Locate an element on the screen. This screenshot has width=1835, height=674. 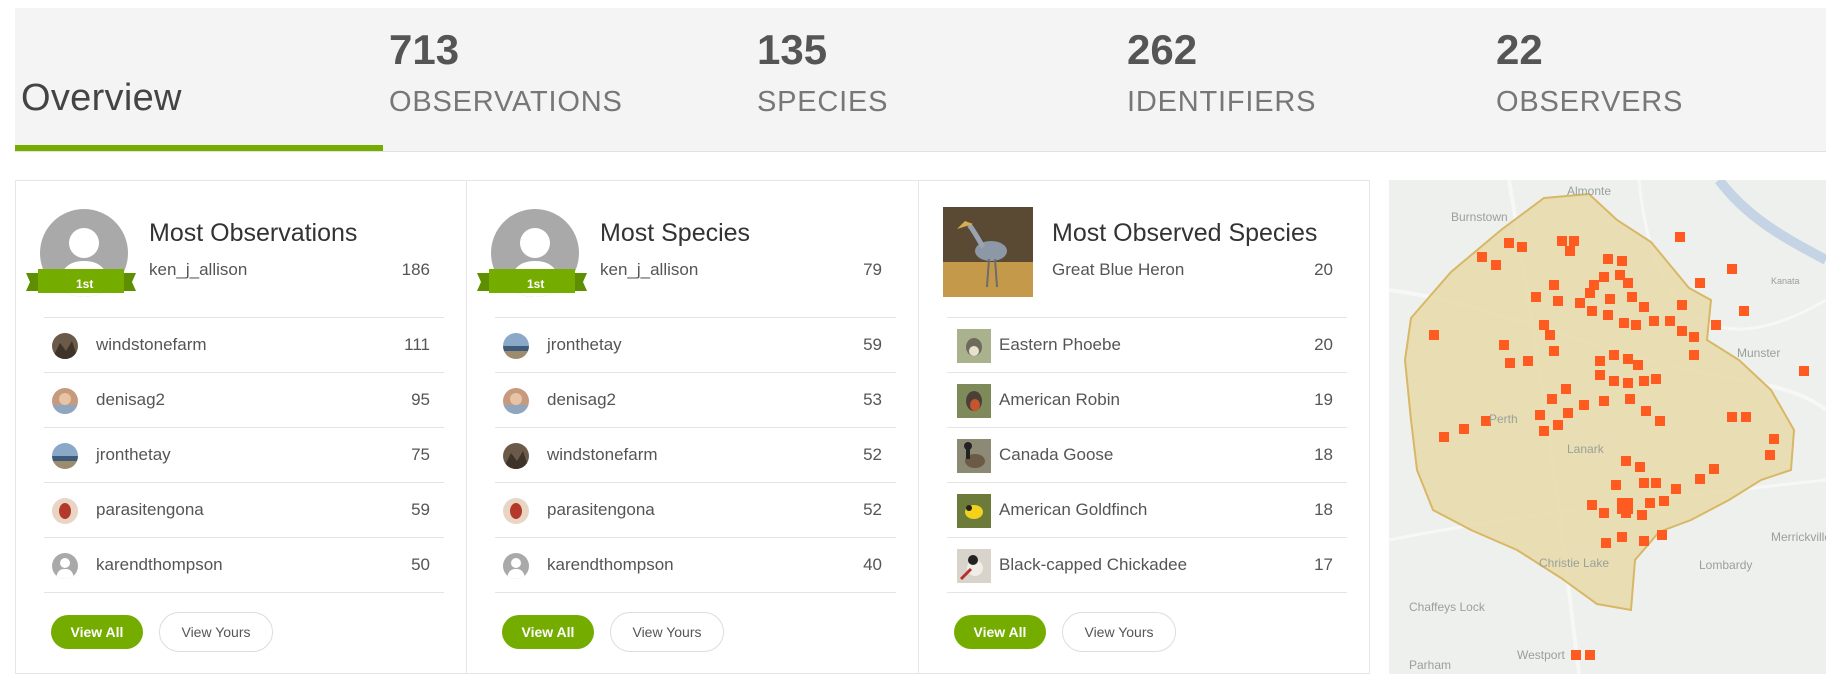
tab-identifiers: 262 IDENTIFIERS is located at coordinates (1297, 79).